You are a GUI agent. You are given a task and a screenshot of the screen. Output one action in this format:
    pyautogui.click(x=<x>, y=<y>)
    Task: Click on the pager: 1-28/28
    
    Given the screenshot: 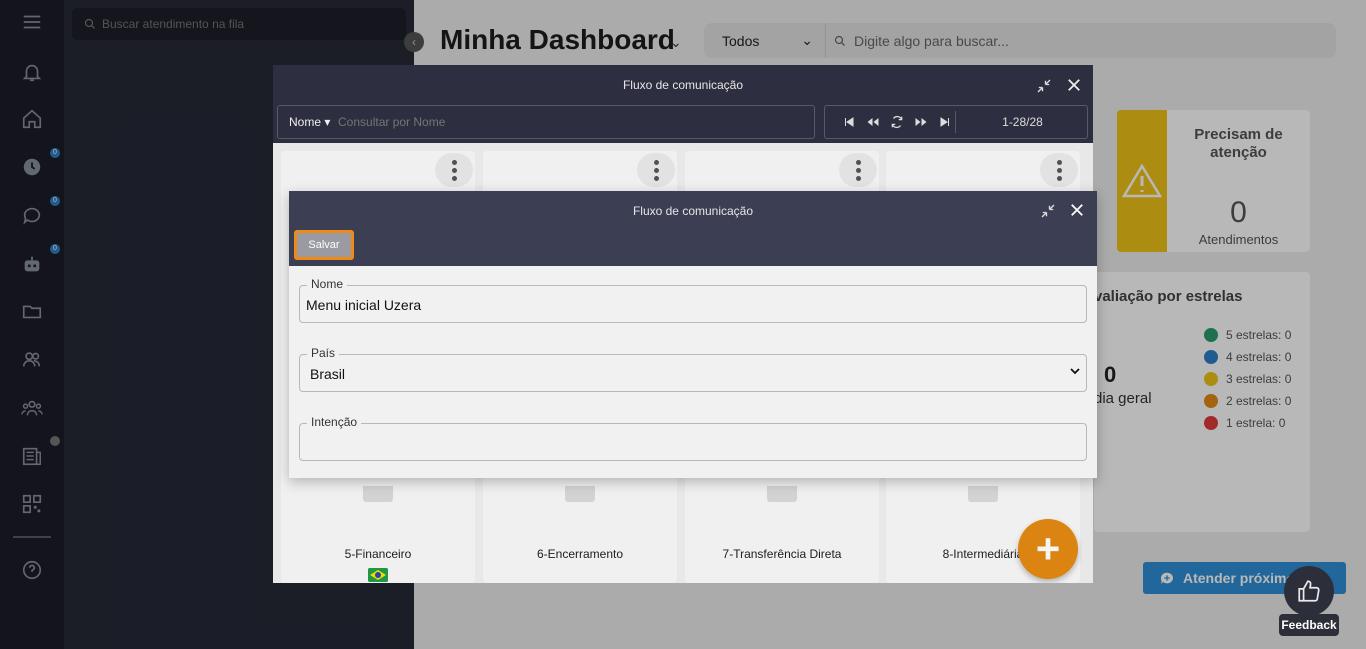 What is the action you would take?
    pyautogui.click(x=956, y=122)
    